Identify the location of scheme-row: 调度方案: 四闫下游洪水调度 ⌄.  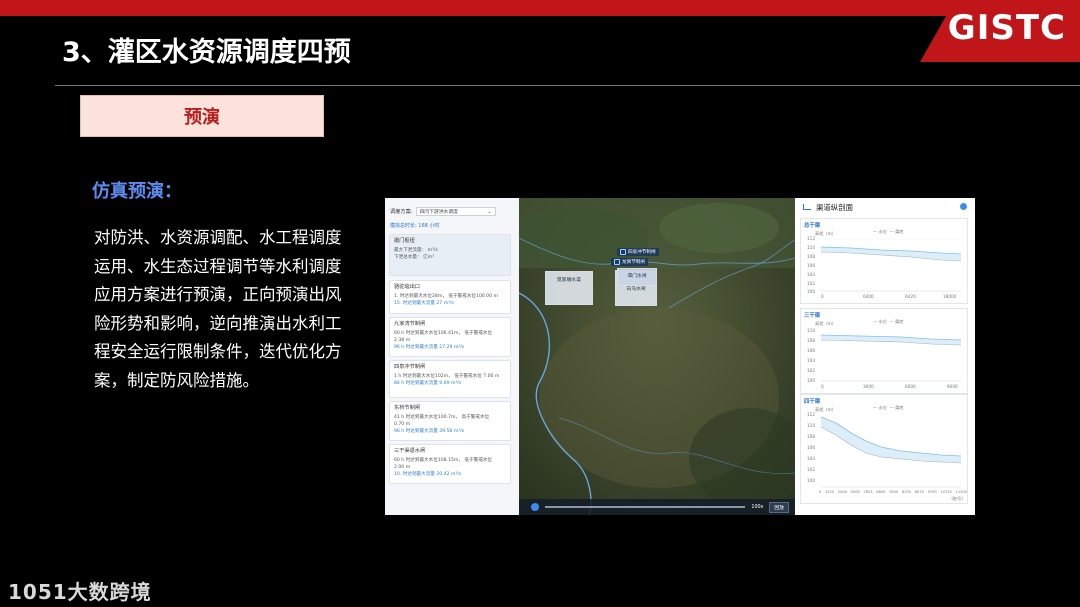
(443, 211).